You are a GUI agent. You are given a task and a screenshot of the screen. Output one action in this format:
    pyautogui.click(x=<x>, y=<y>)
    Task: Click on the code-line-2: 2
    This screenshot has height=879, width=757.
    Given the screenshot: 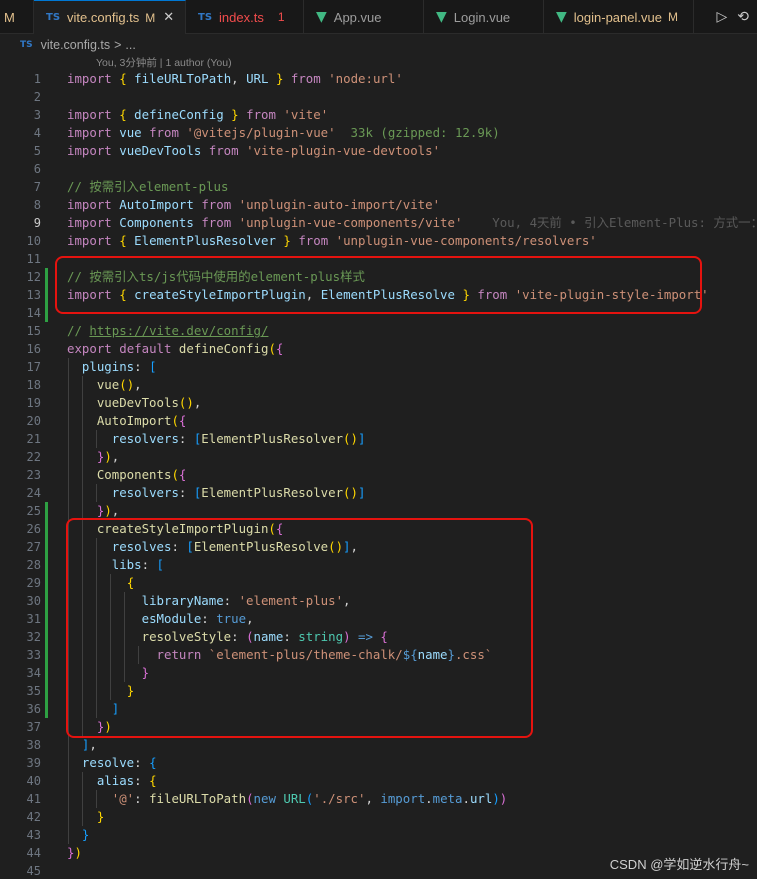 What is the action you would take?
    pyautogui.click(x=37, y=97)
    